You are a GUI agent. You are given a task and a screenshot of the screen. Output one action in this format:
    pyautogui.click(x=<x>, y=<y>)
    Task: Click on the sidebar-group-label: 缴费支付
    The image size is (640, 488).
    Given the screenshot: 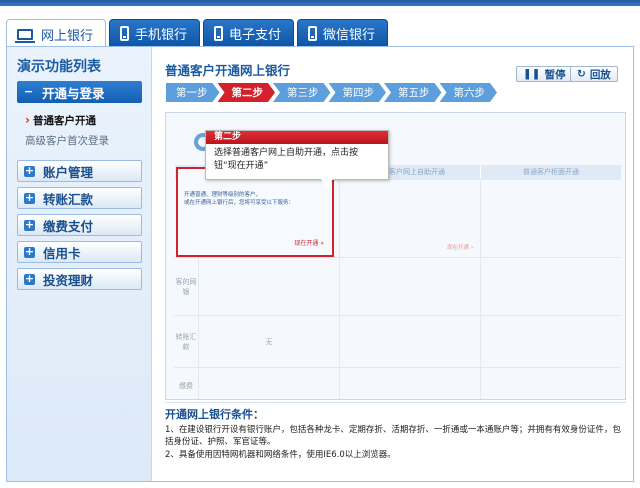 What is the action you would take?
    pyautogui.click(x=68, y=226)
    